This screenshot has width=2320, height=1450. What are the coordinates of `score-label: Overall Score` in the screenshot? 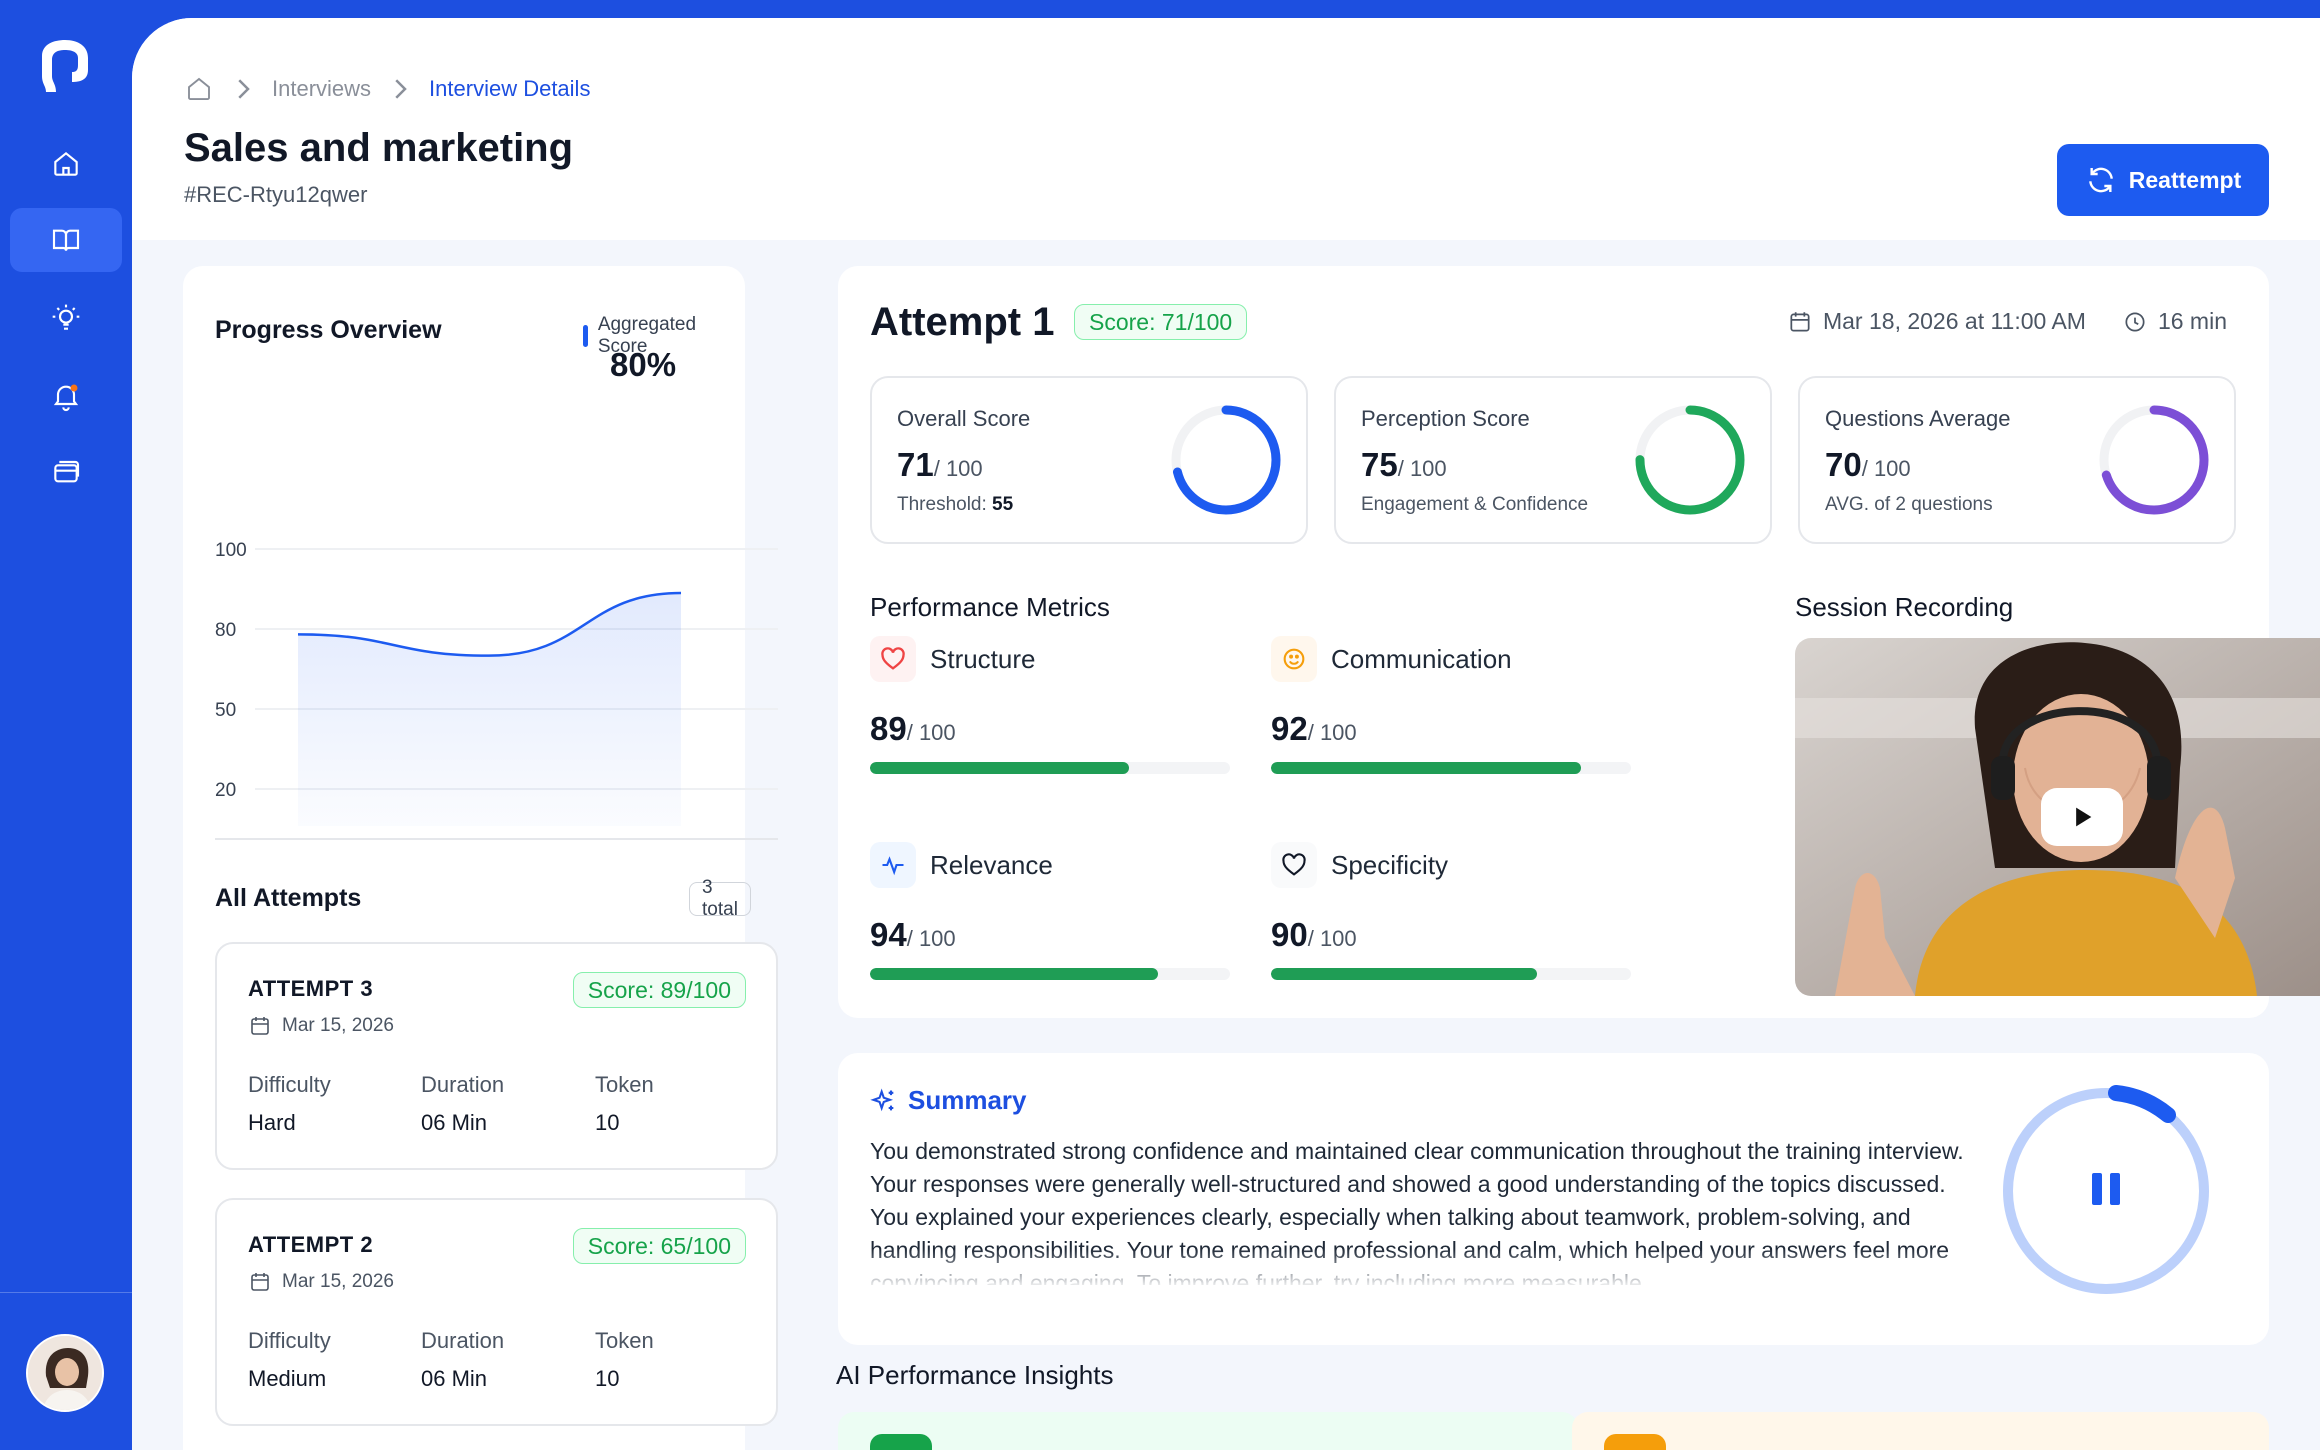 It's located at (964, 418).